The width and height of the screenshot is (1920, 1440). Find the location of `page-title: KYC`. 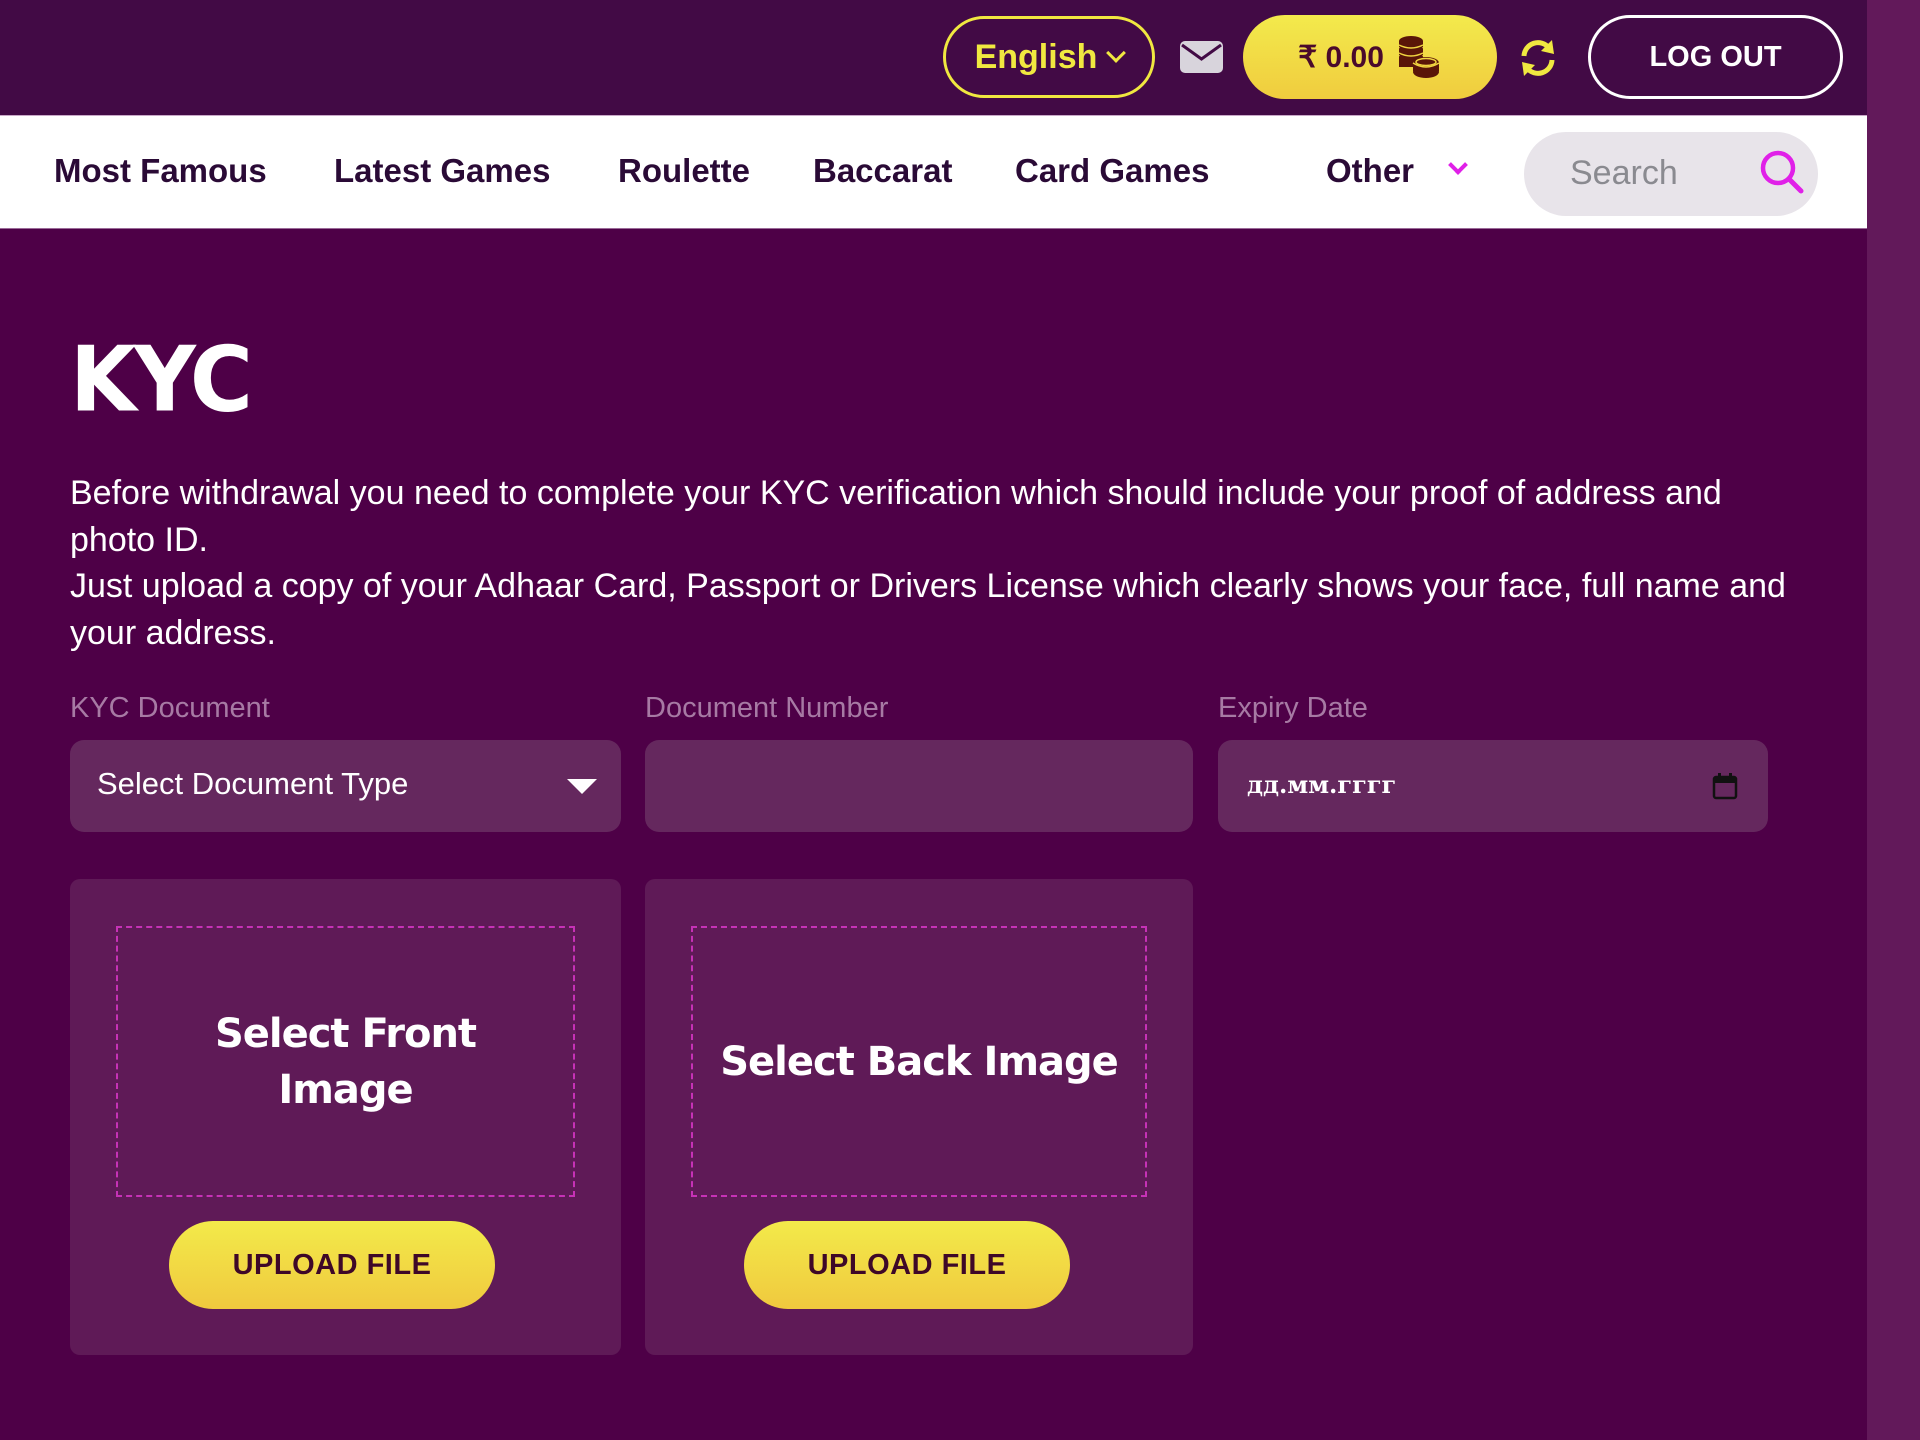

page-title: KYC is located at coordinates (161, 380).